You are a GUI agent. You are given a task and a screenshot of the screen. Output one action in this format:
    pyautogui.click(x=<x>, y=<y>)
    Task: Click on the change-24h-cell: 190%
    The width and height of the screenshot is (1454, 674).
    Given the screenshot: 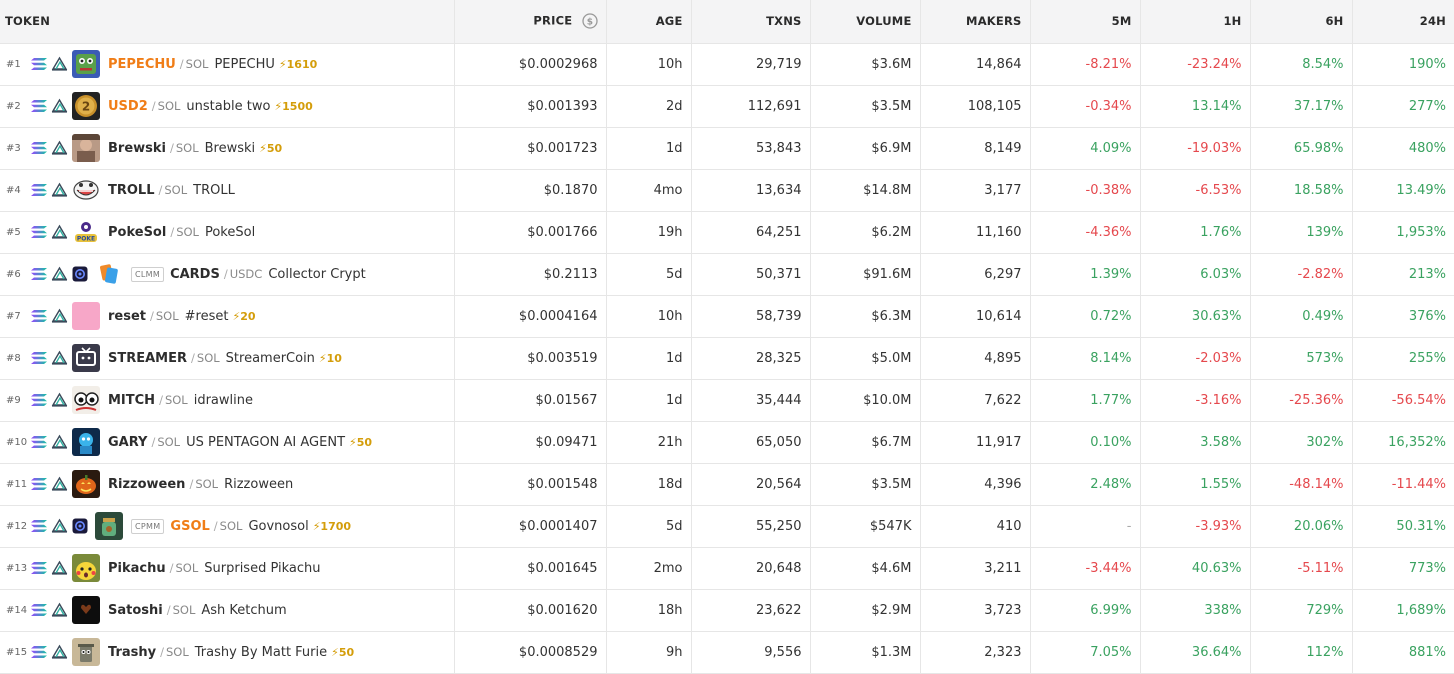 What is the action you would take?
    pyautogui.click(x=1403, y=64)
    